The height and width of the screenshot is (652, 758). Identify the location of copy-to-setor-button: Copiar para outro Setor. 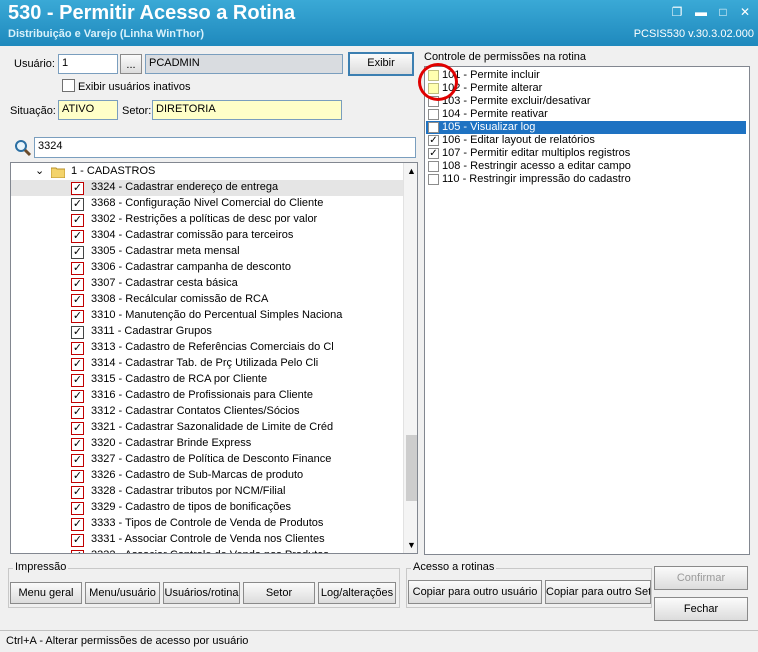
(598, 592).